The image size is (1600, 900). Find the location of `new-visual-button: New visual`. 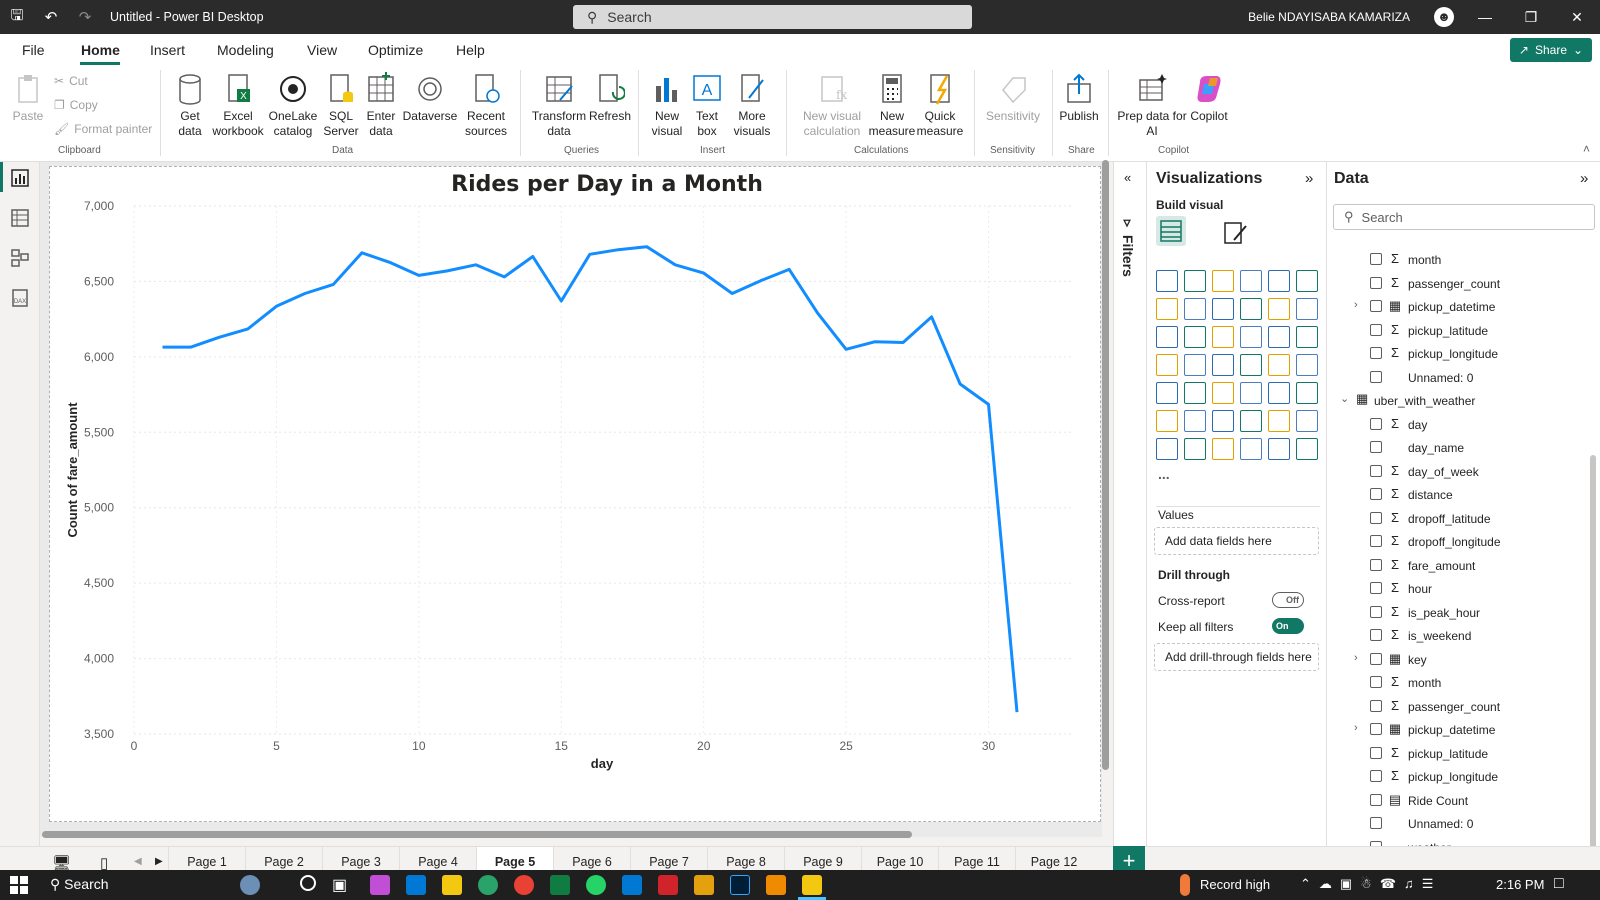

new-visual-button: New visual is located at coordinates (667, 105).